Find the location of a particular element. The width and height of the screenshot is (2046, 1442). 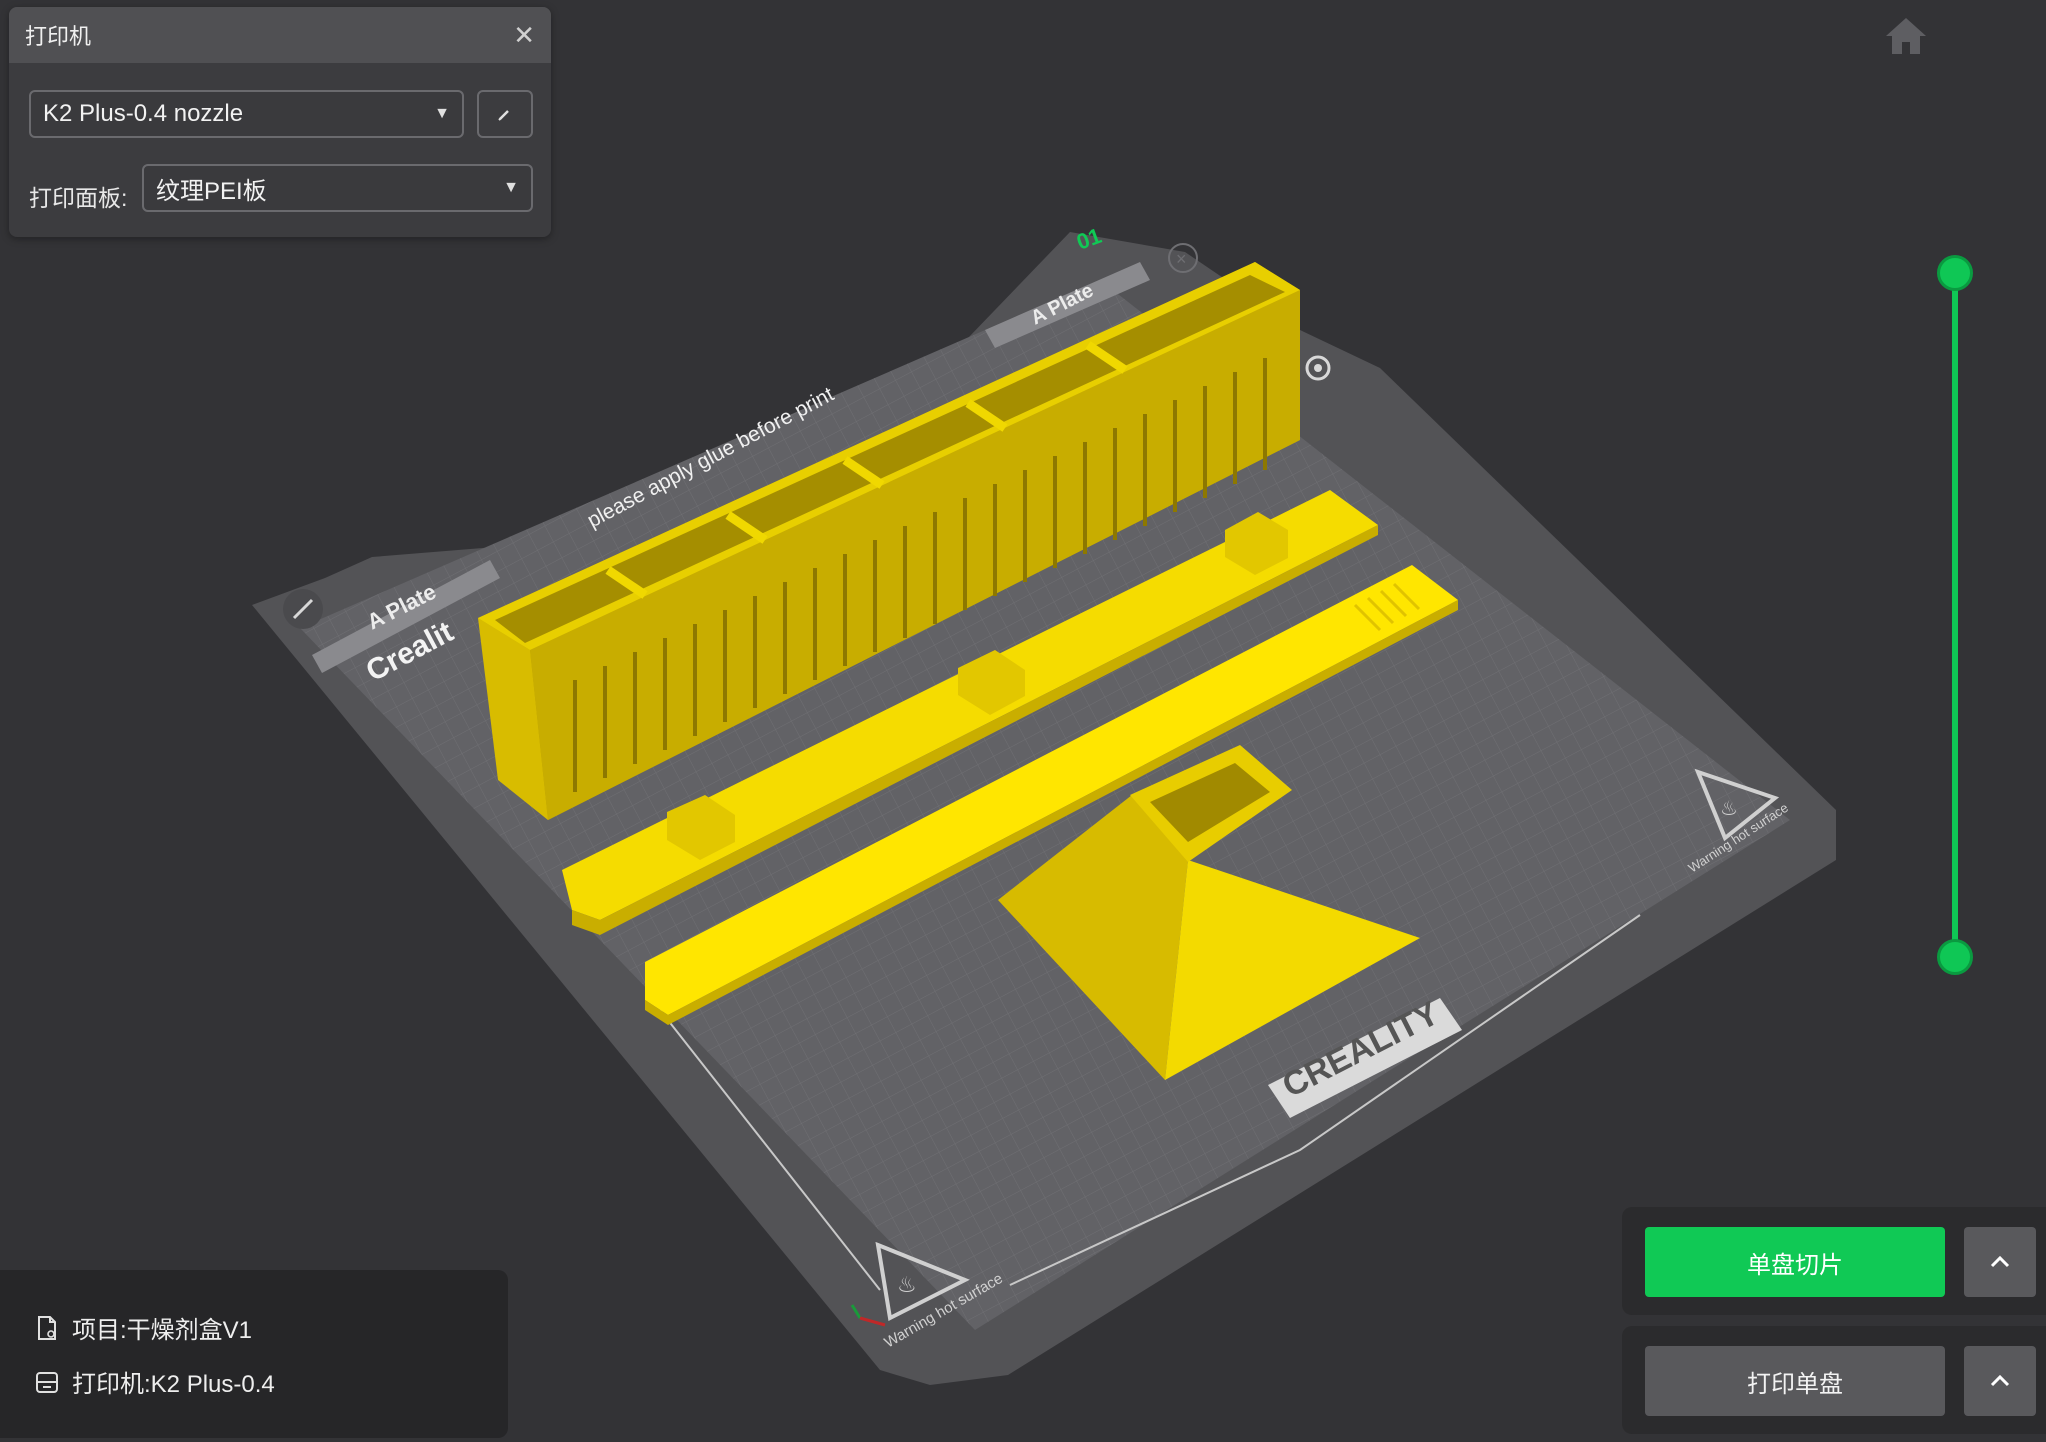

edit-printer-button is located at coordinates (505, 114).